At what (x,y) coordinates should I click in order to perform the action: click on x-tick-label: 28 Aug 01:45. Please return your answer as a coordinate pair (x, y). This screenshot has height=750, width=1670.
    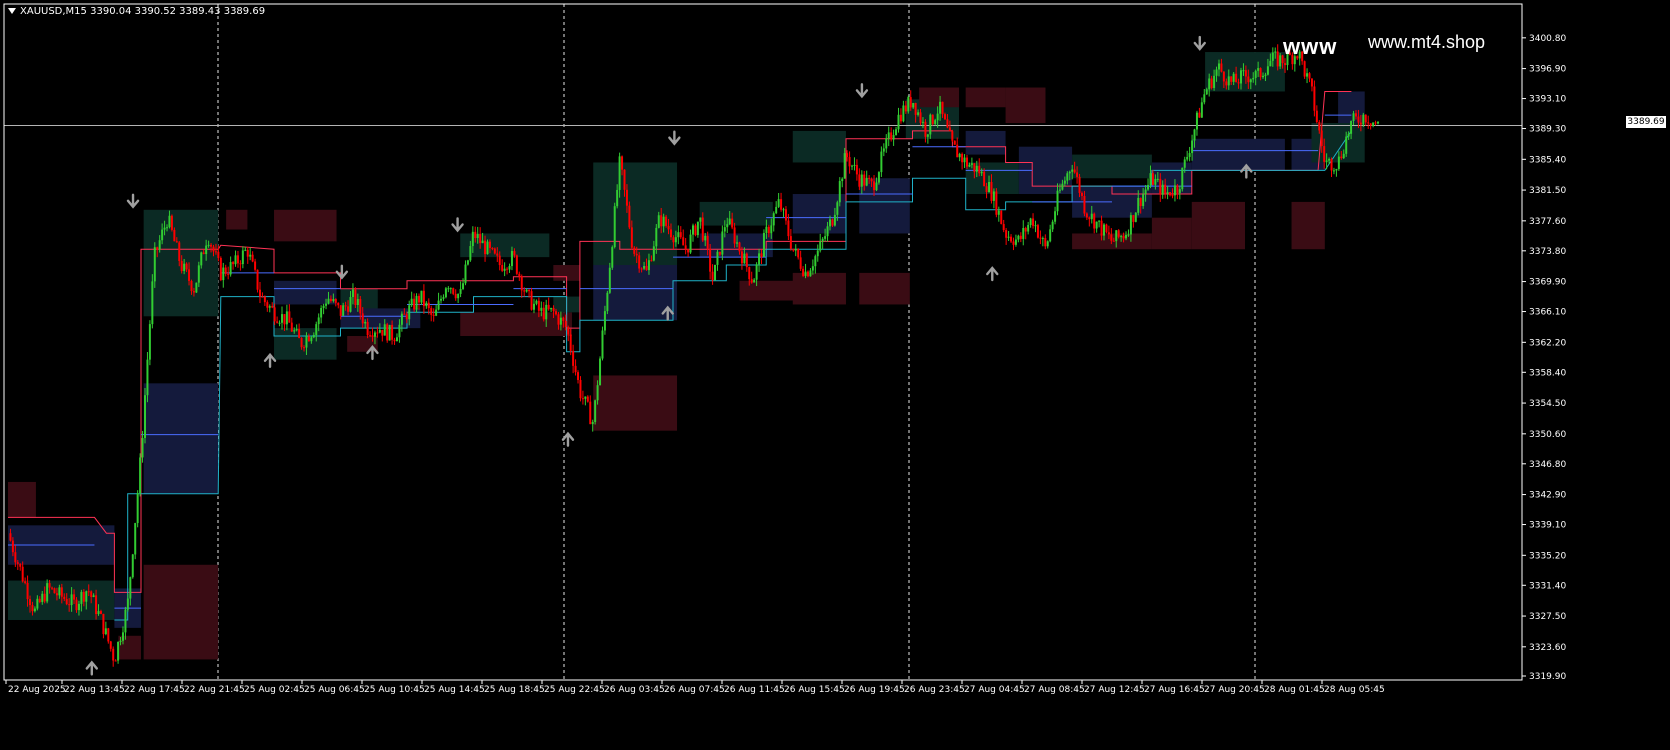
    Looking at the image, I should click on (1294, 690).